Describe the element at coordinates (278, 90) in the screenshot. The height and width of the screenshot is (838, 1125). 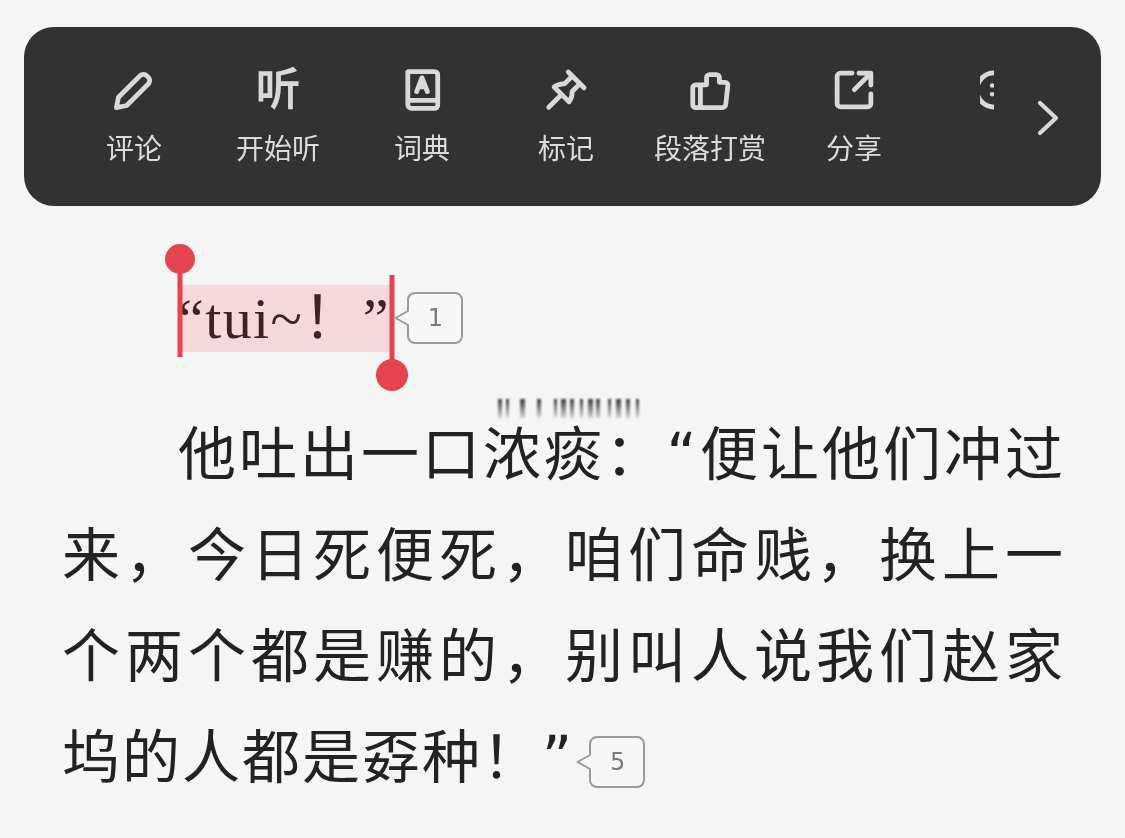
I see `character-icon: 听` at that location.